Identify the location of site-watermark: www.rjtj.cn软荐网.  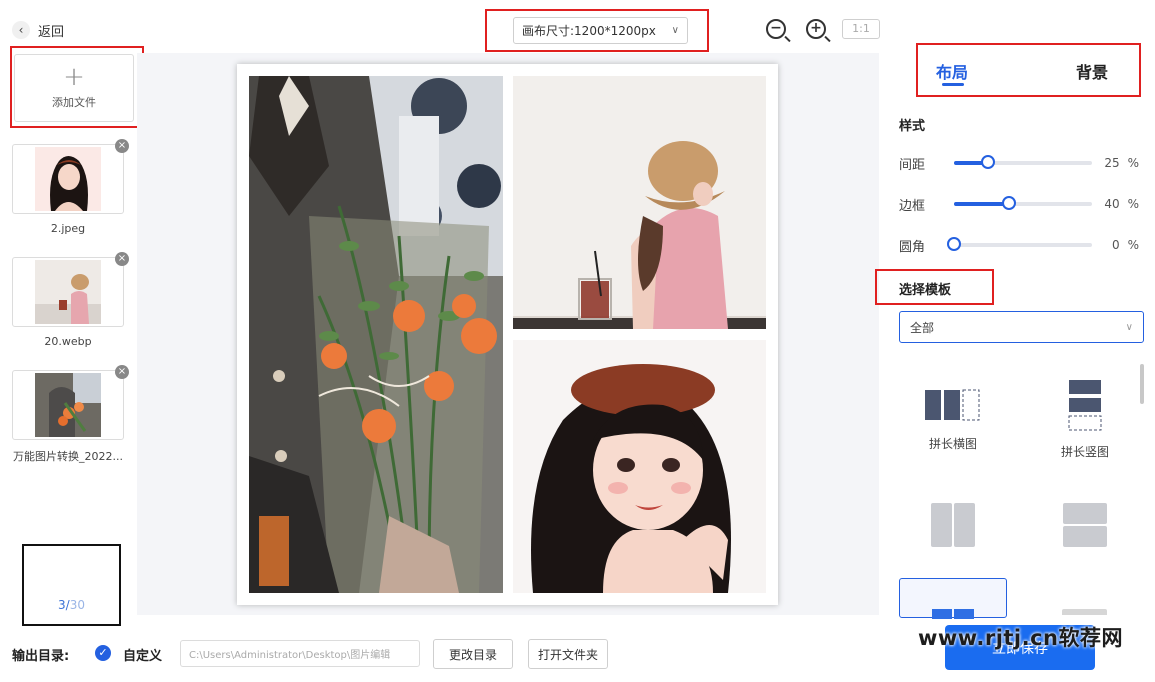
(1021, 638).